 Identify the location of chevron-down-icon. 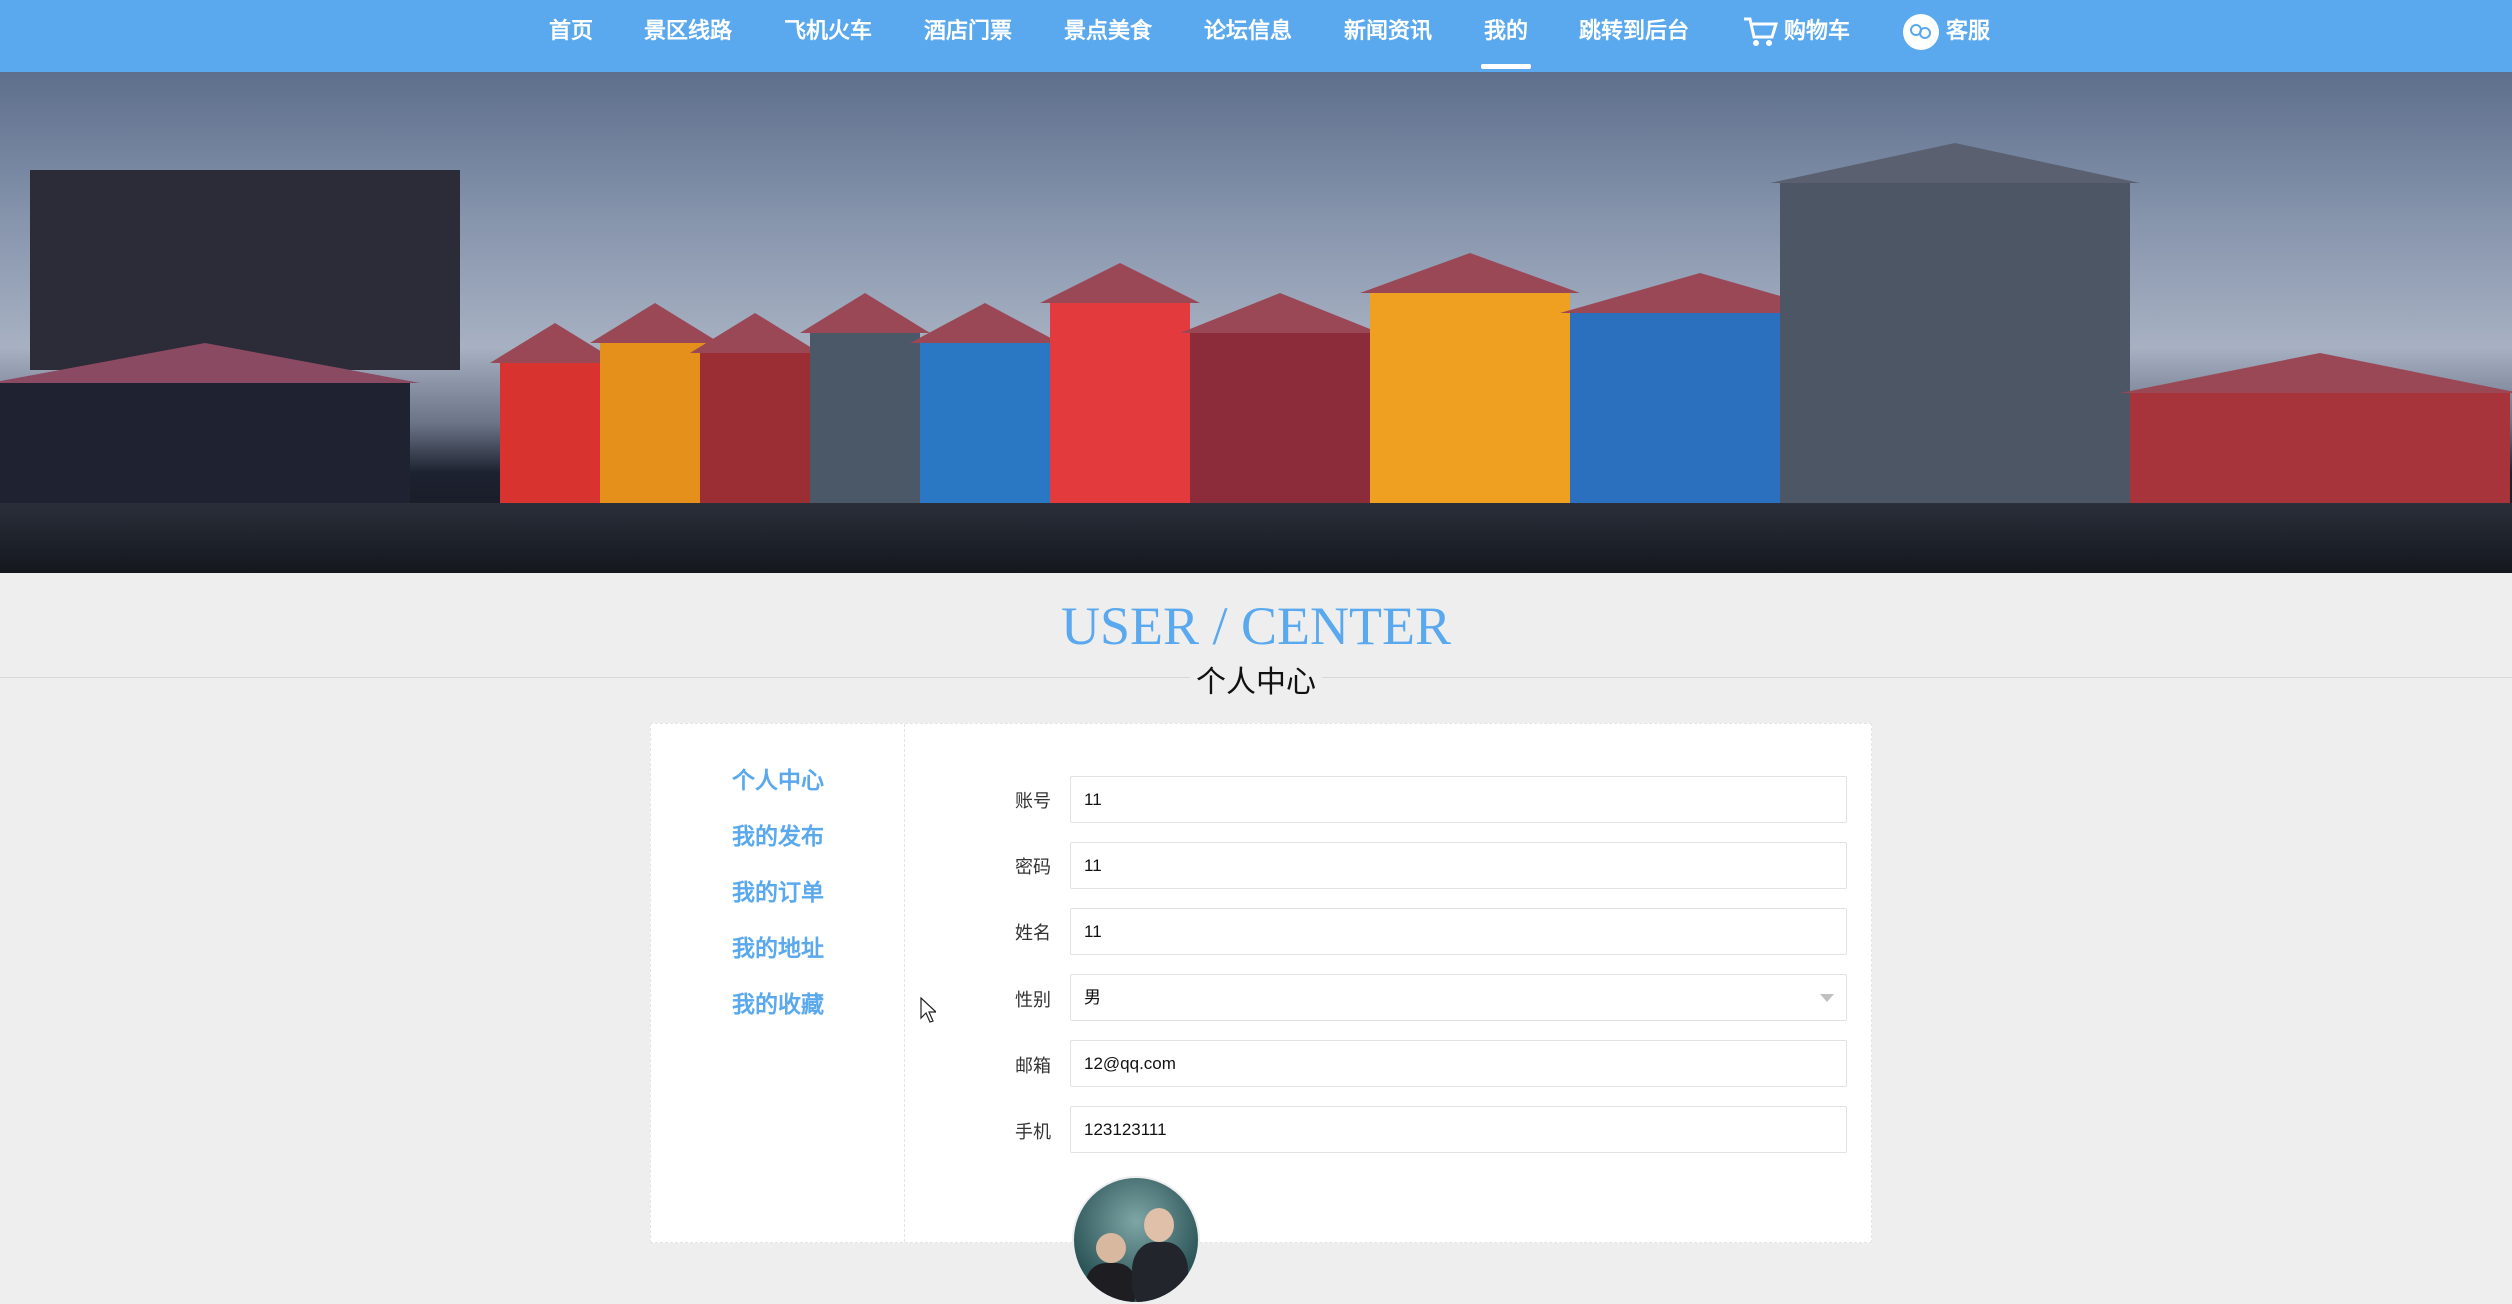
(1827, 998).